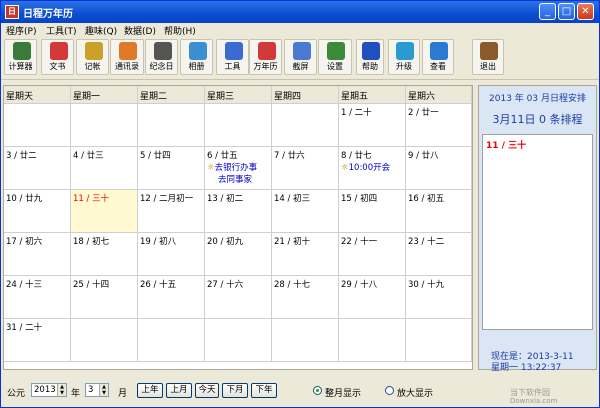  I want to click on calendar-day-cell: 14 / 初三, so click(305, 211).